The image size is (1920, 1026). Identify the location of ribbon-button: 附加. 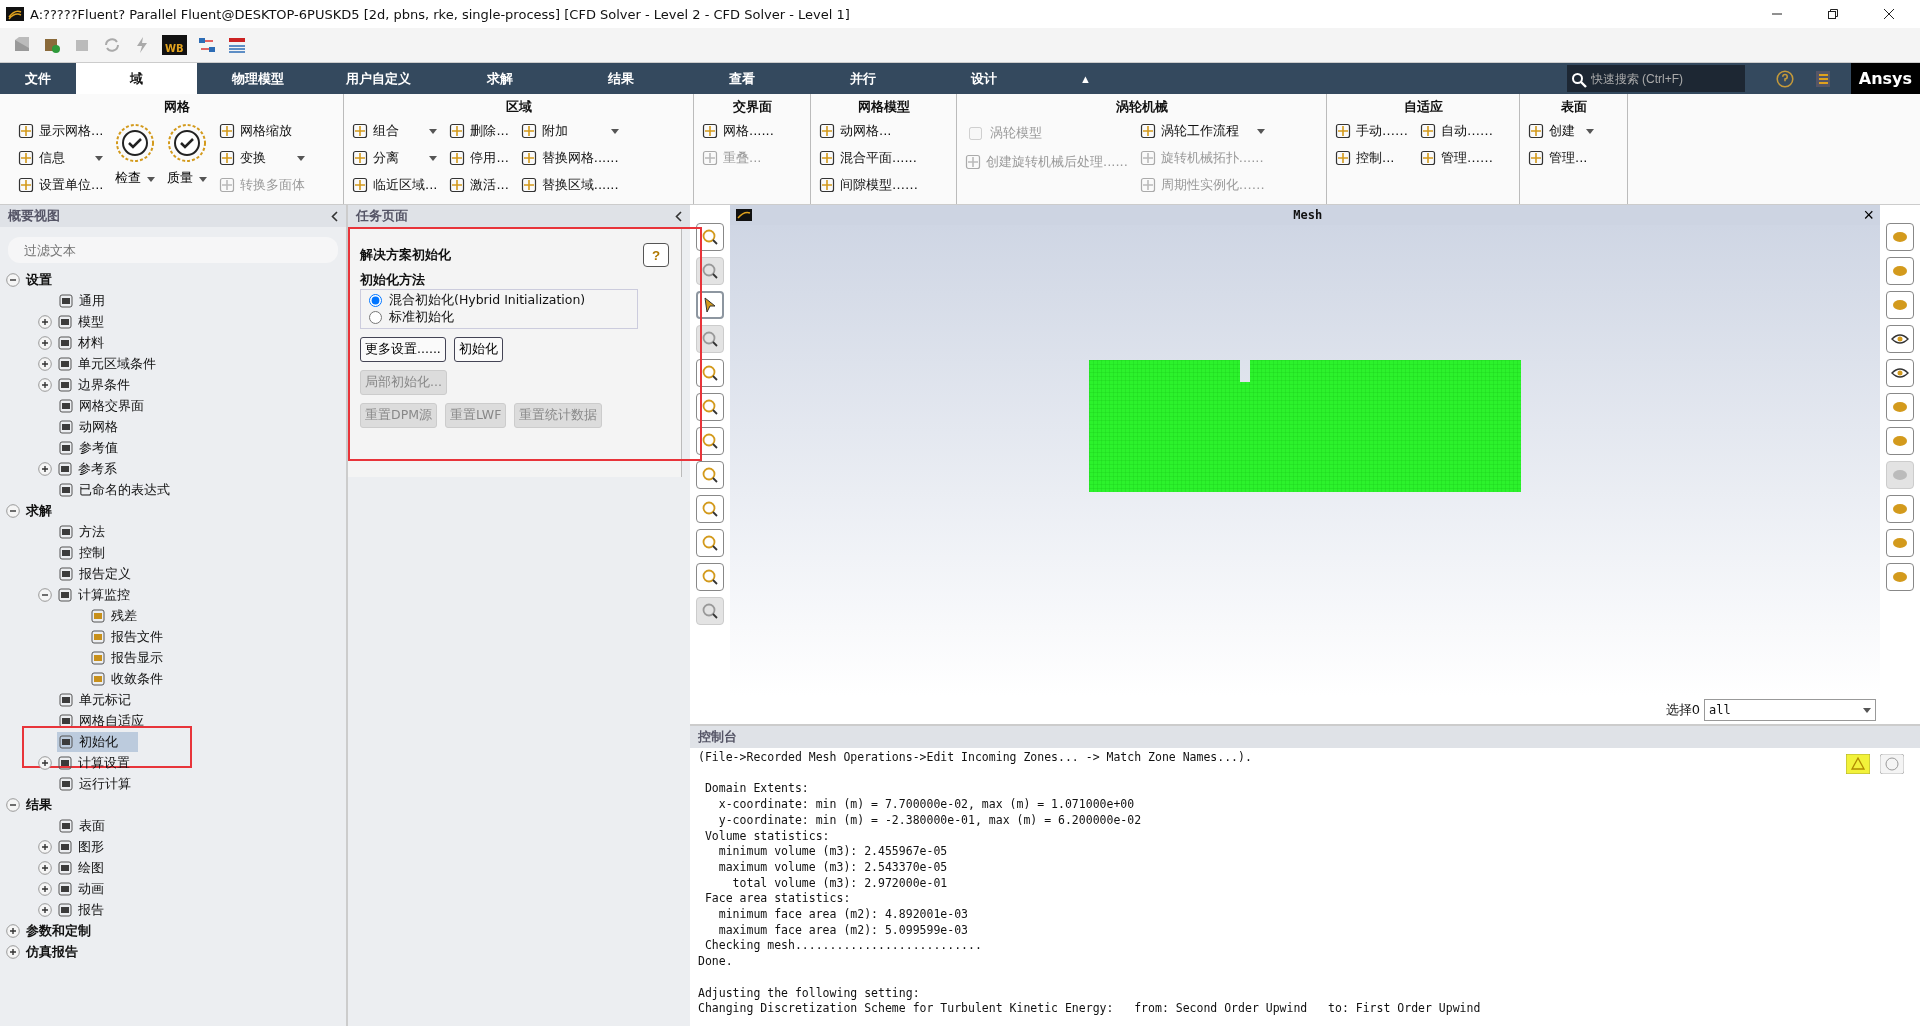
(569, 131).